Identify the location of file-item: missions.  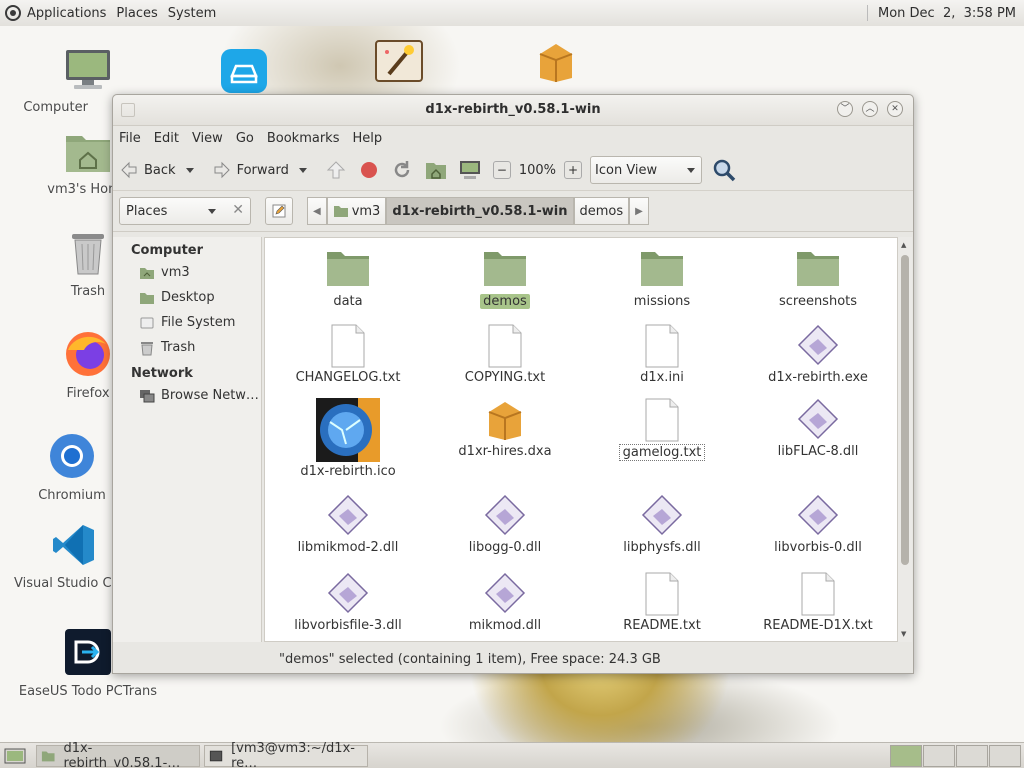
(662, 278).